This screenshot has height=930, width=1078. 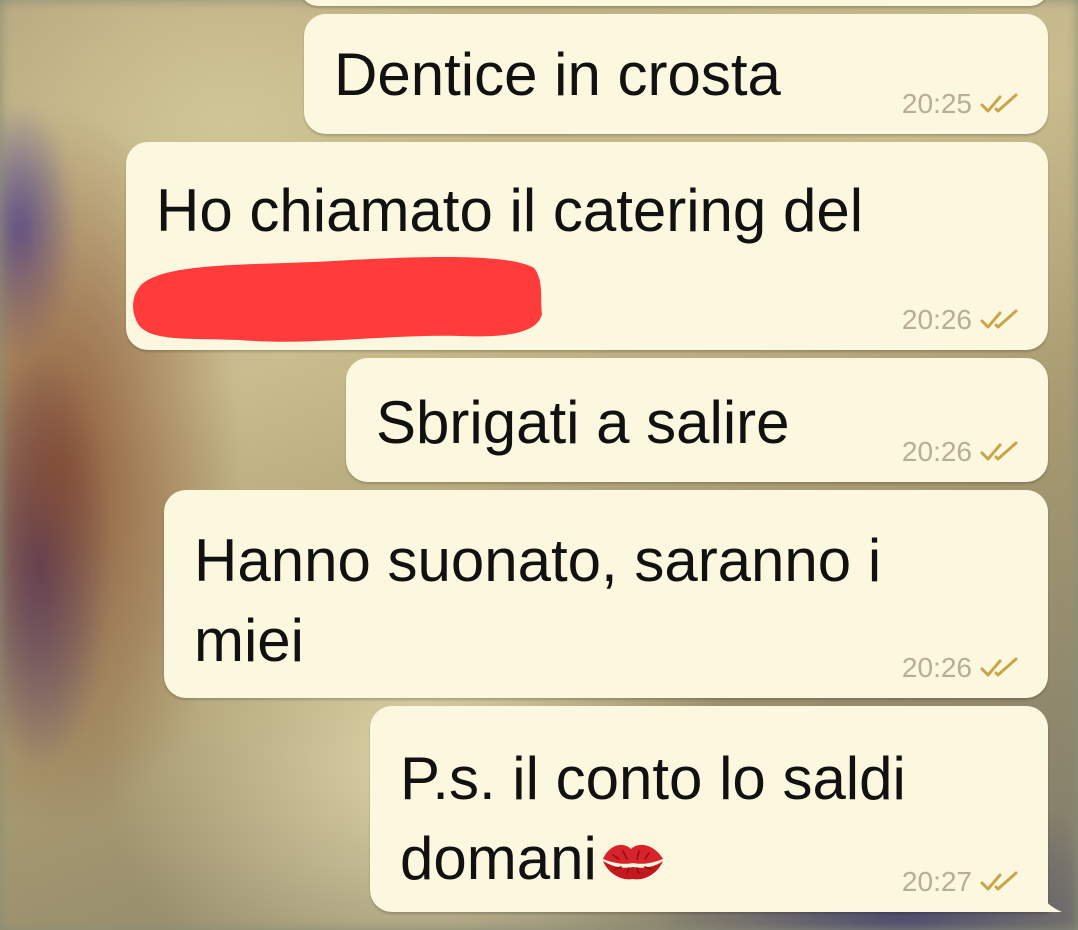 I want to click on message-text-line-2: miei, so click(x=249, y=640).